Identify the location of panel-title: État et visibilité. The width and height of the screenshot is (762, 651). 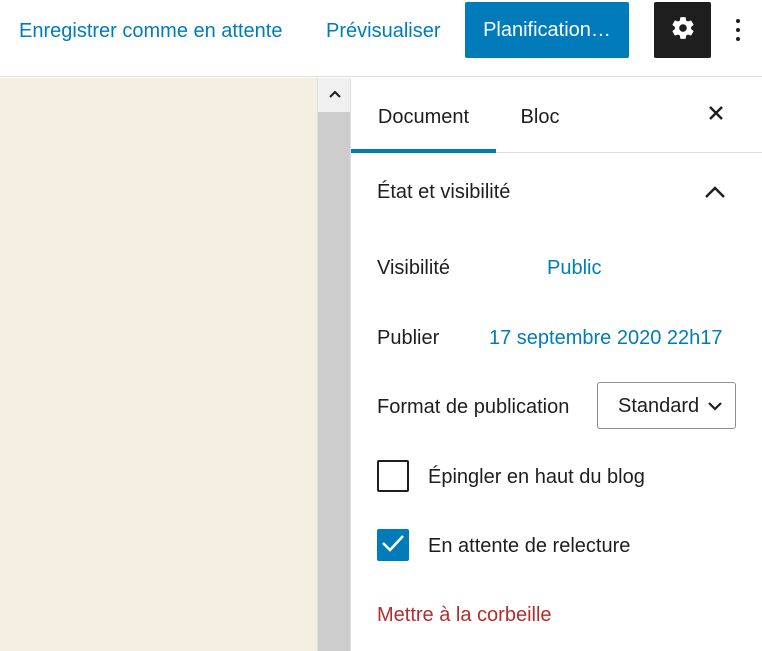
(444, 192).